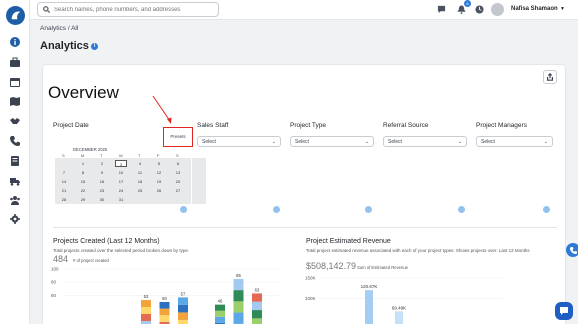  What do you see at coordinates (102, 199) in the screenshot?
I see `calendar-day: 30` at bounding box center [102, 199].